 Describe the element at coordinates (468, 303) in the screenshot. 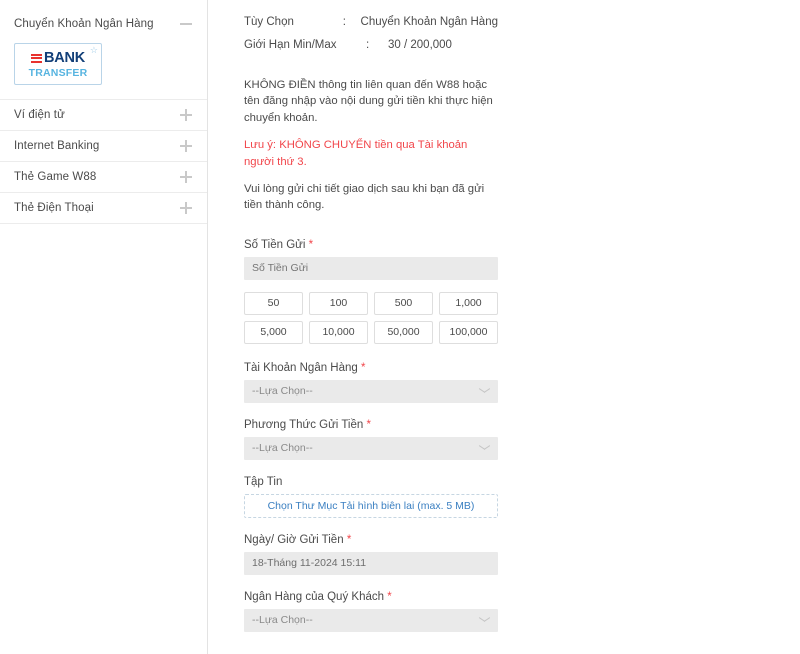

I see `quick-amount-button: 1,000` at that location.